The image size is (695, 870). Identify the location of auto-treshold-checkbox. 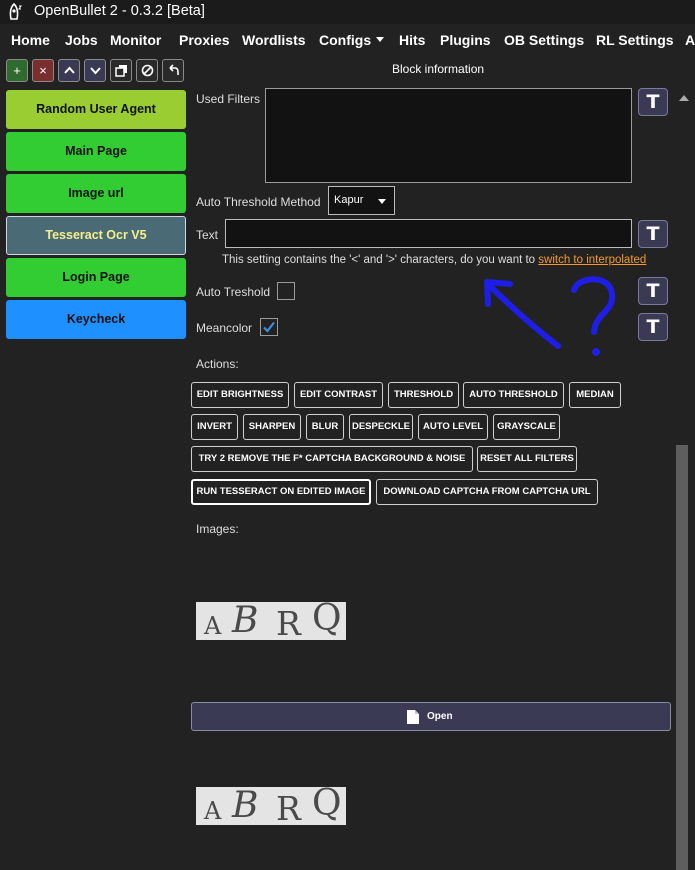
(286, 291).